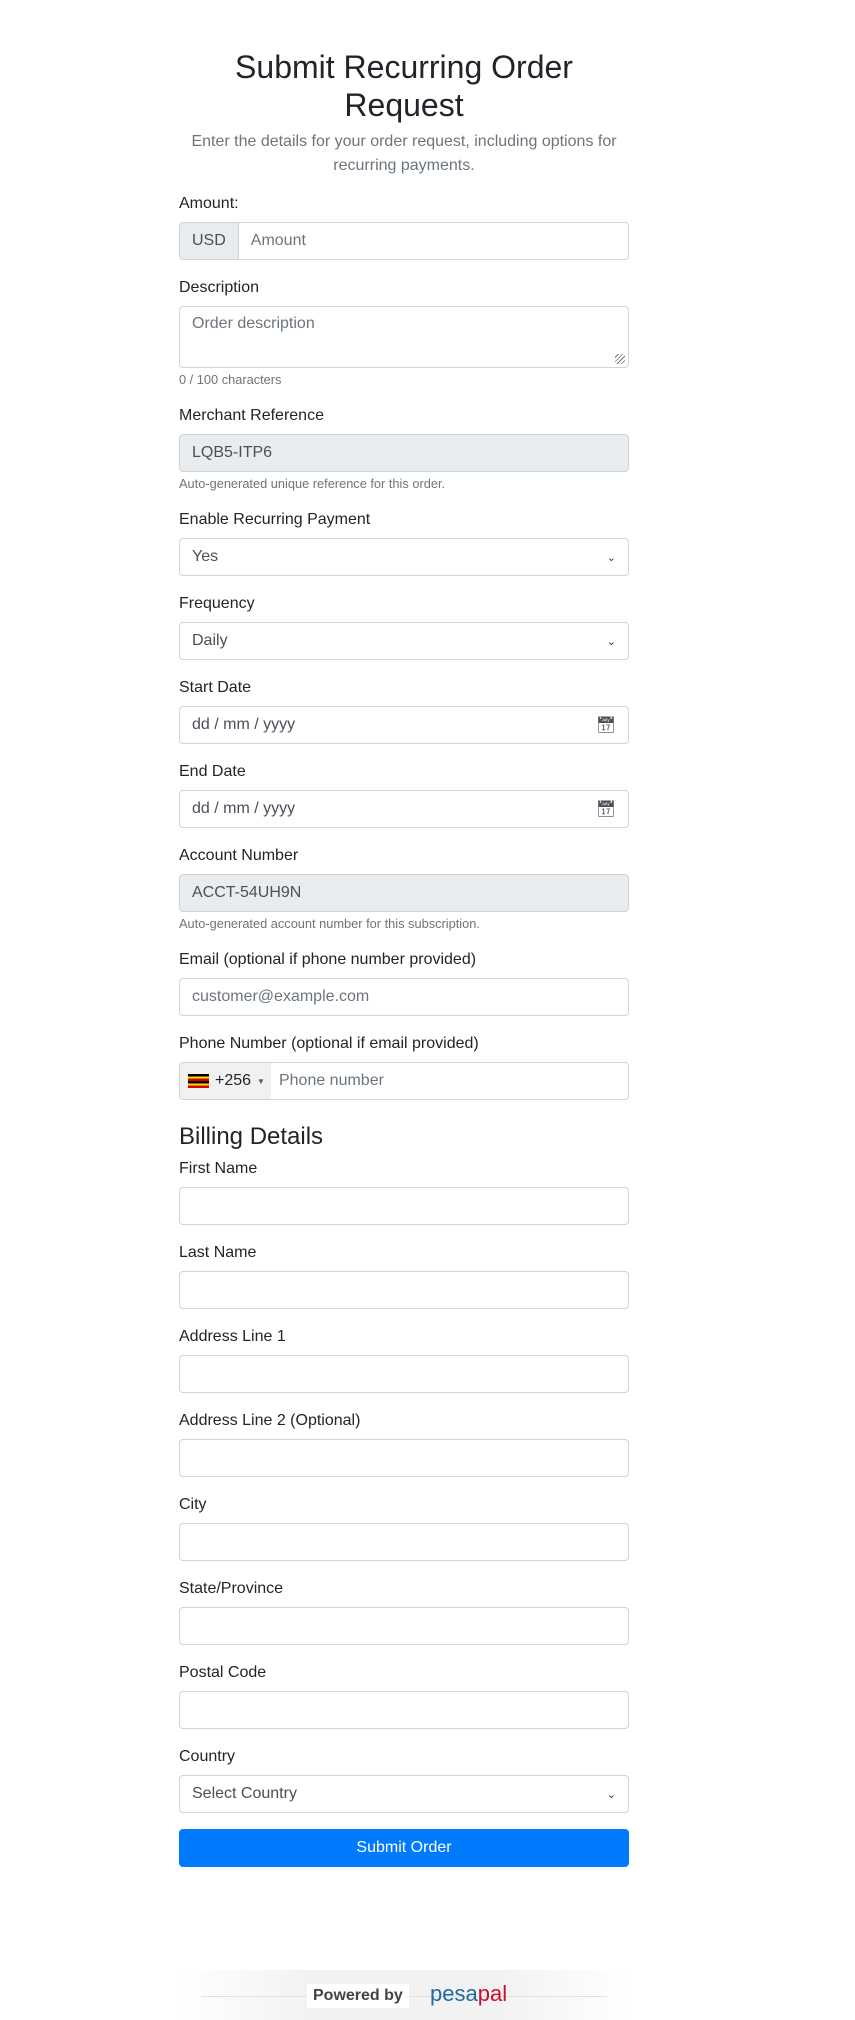 The height and width of the screenshot is (2020, 855). What do you see at coordinates (404, 1374) in the screenshot?
I see `address1-input` at bounding box center [404, 1374].